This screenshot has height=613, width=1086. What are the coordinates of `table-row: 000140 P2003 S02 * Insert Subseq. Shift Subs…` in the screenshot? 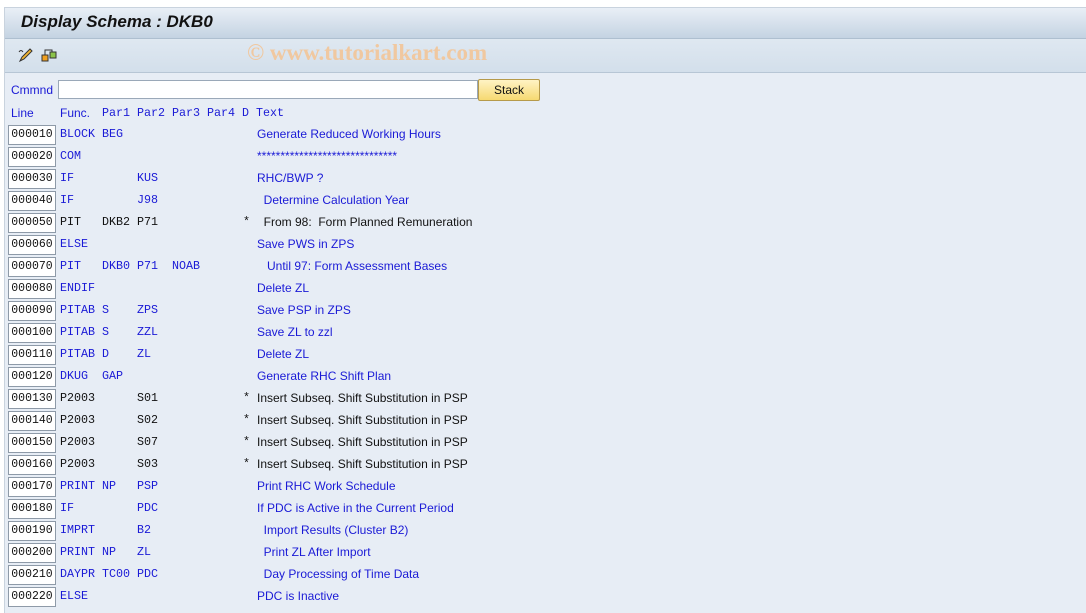 It's located at (545, 421).